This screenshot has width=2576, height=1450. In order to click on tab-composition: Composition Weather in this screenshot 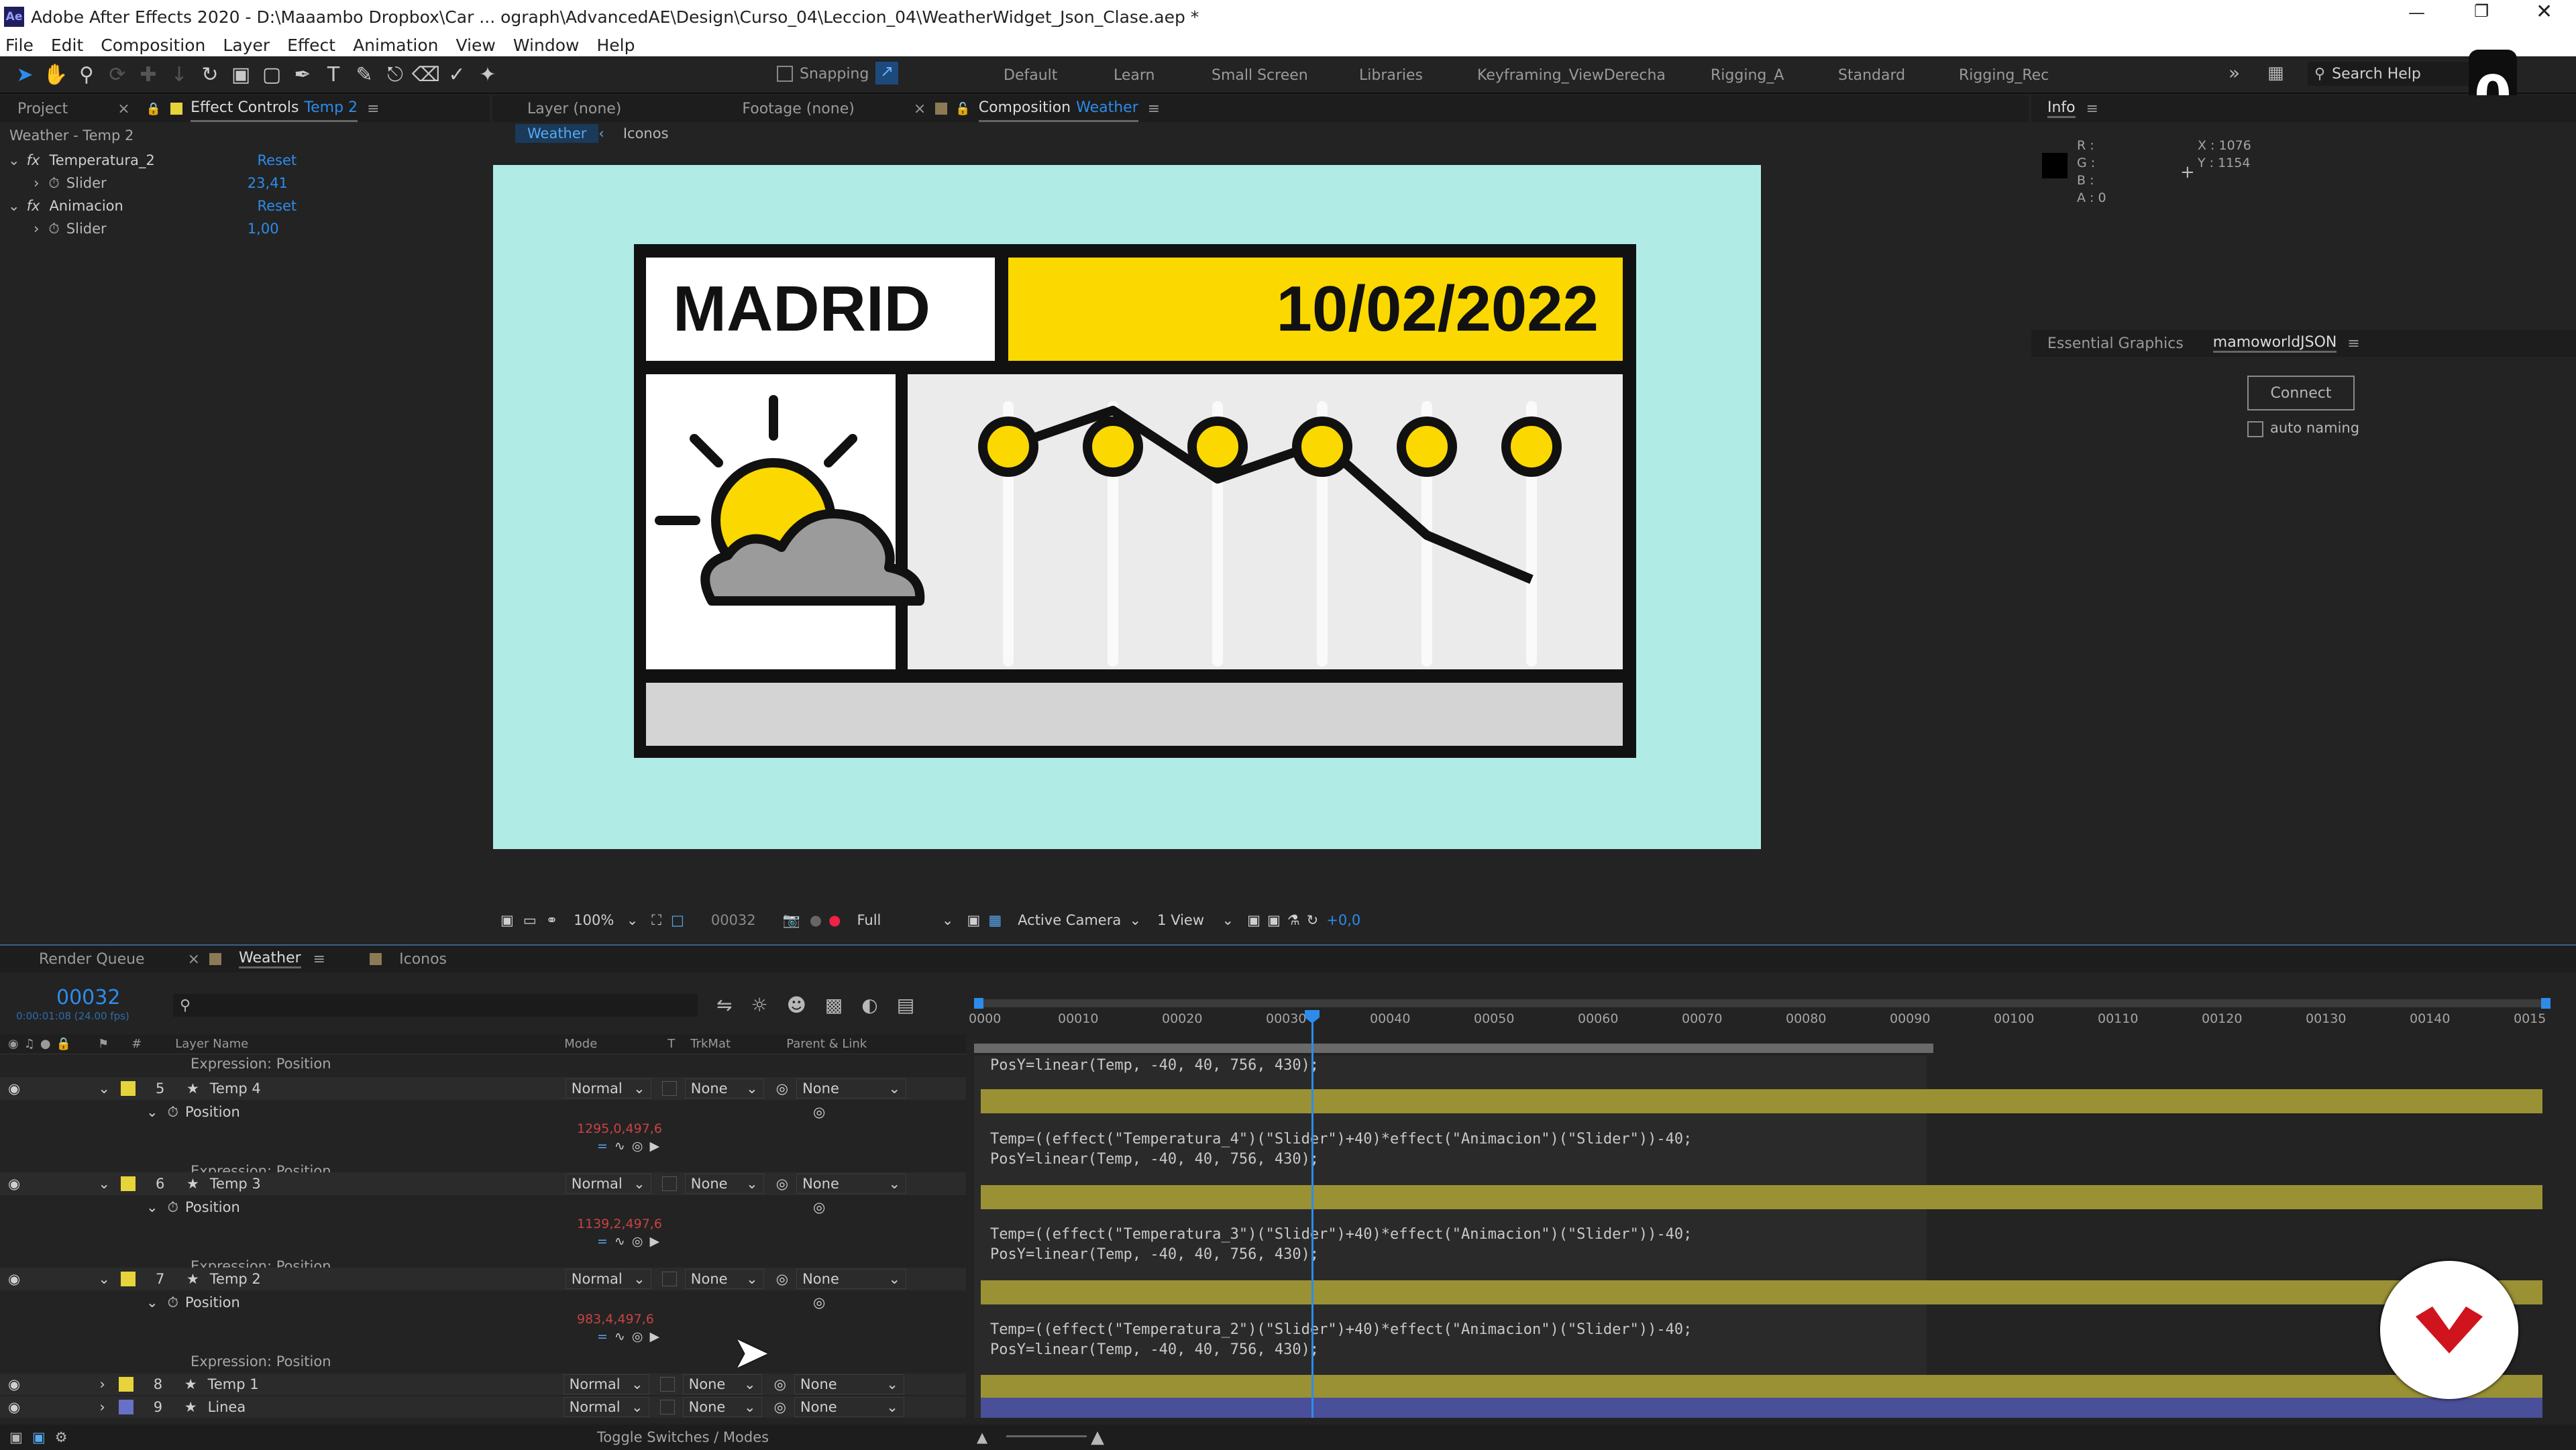, I will do `click(1058, 108)`.